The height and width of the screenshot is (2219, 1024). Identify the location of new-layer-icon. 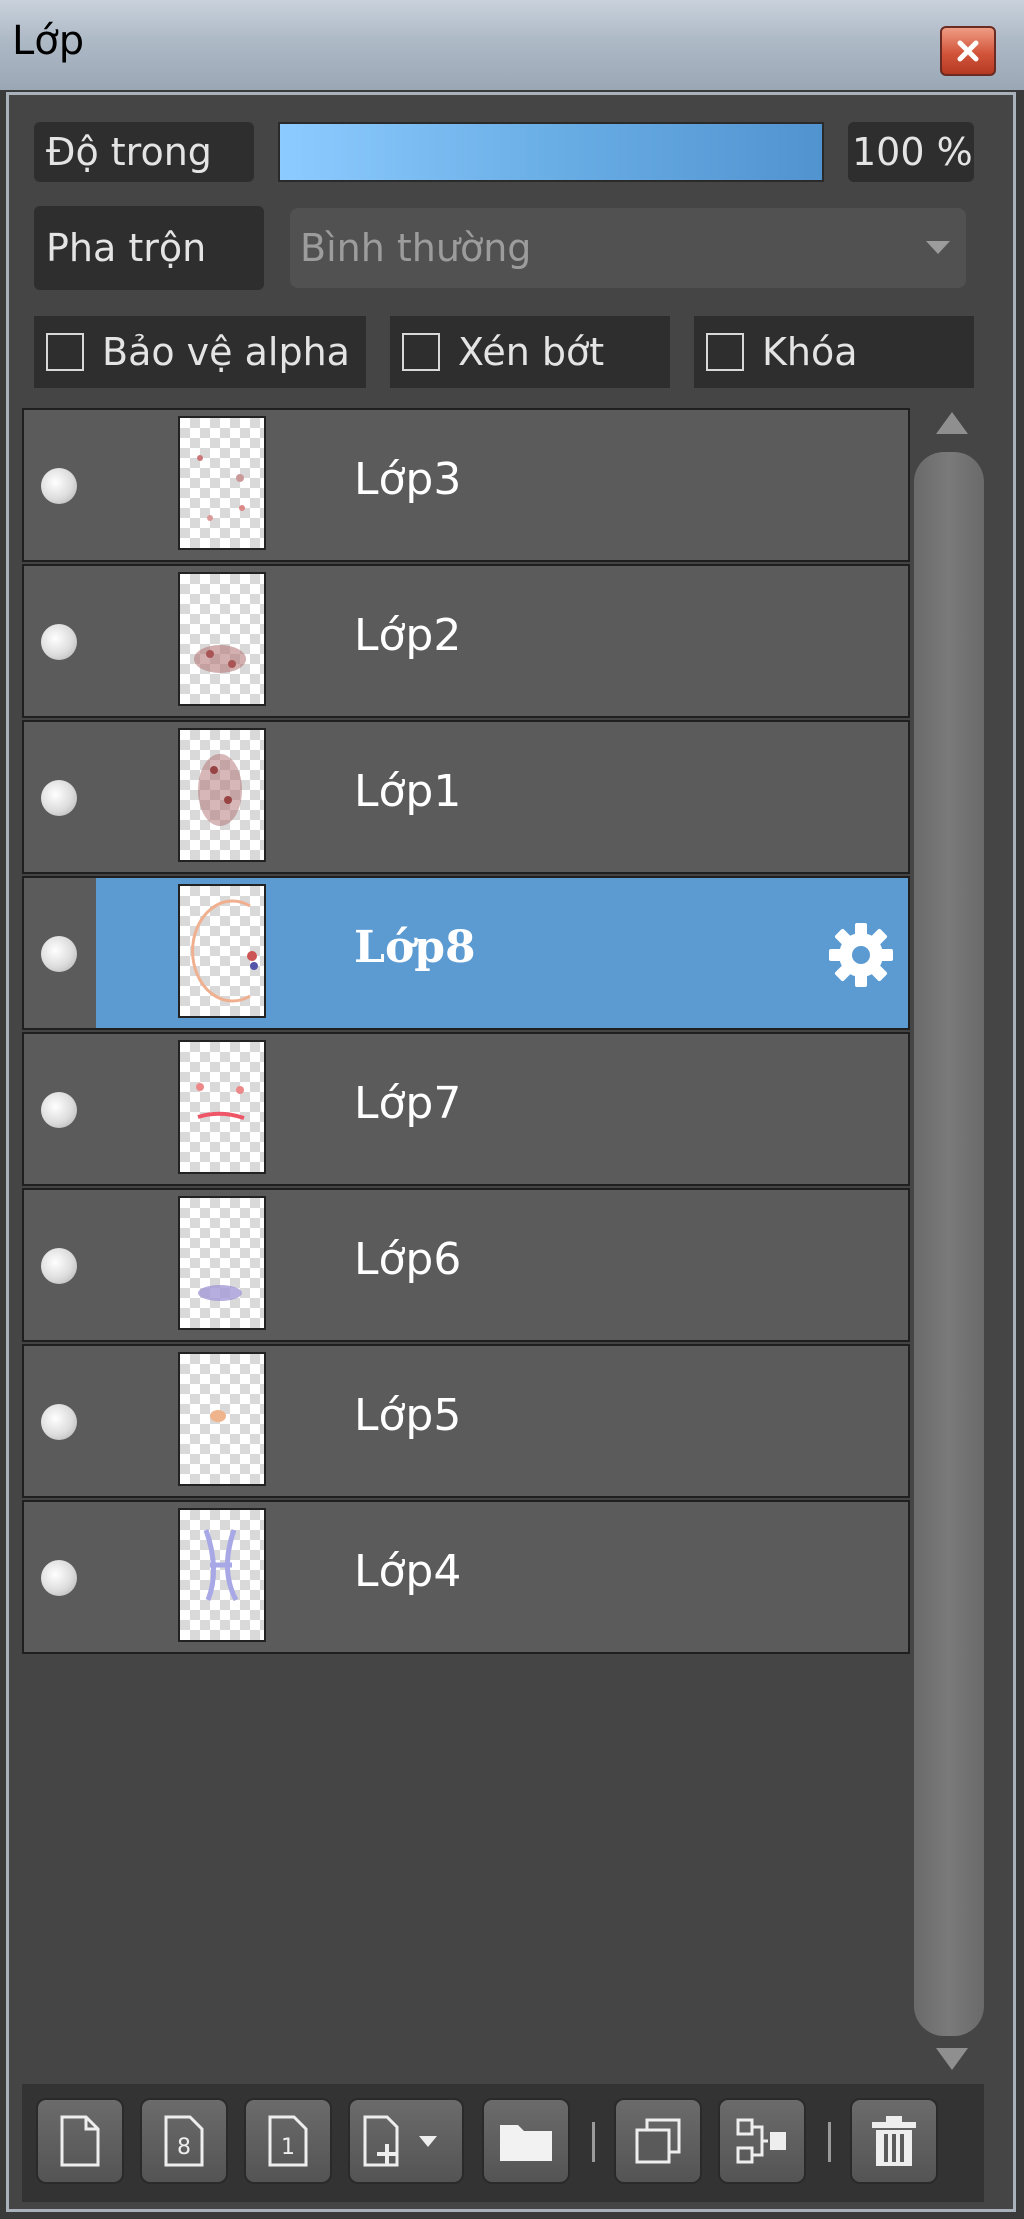
(80, 2141).